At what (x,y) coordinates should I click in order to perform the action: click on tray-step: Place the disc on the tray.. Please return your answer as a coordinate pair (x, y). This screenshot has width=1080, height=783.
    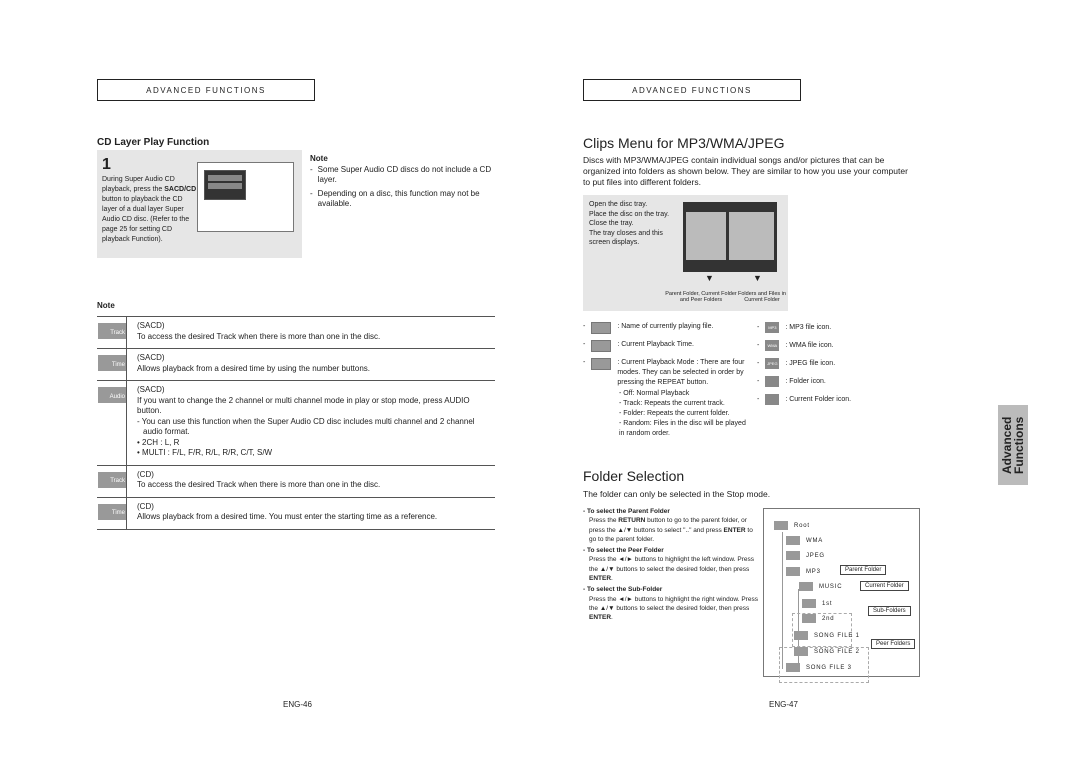
    Looking at the image, I should click on (629, 214).